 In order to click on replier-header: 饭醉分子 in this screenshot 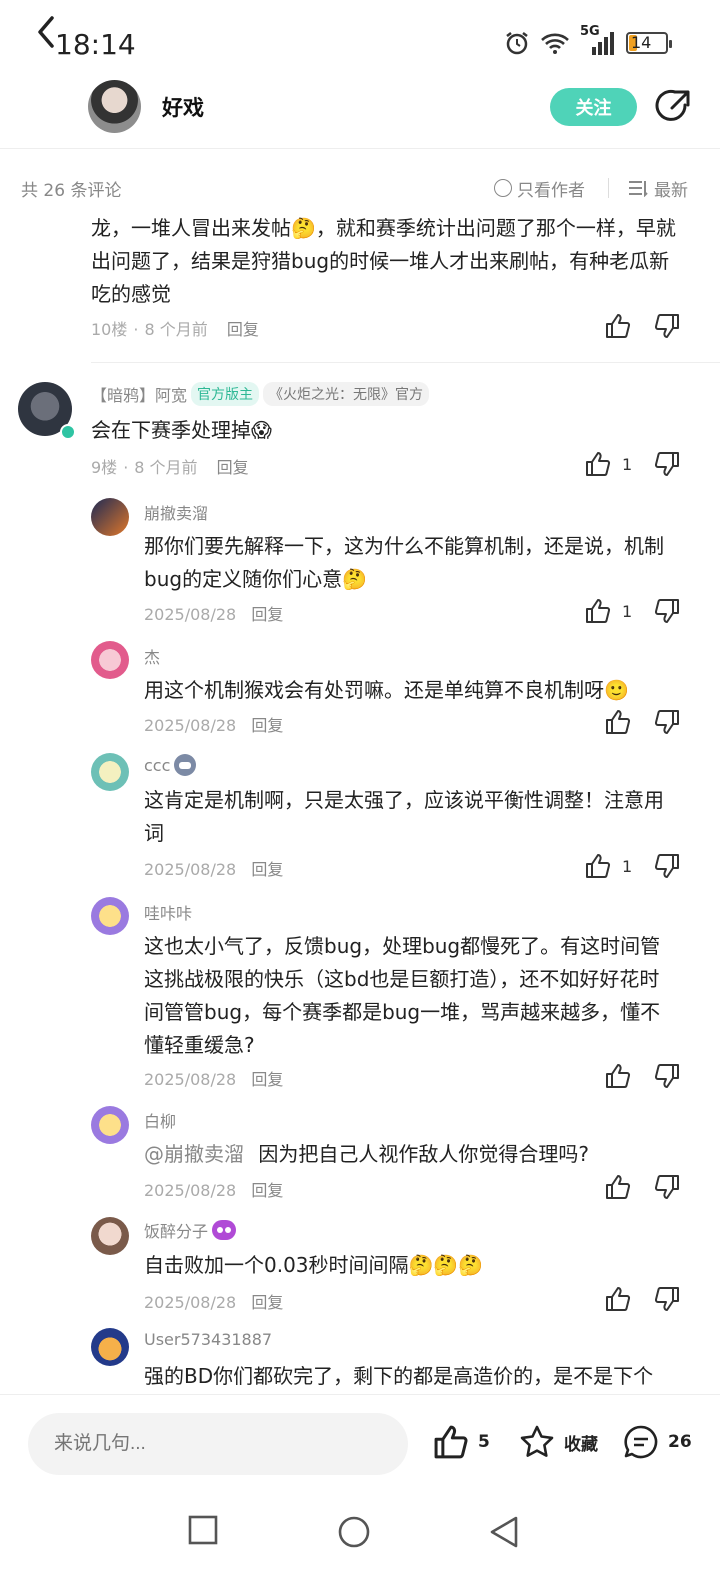, I will do `click(190, 1230)`.